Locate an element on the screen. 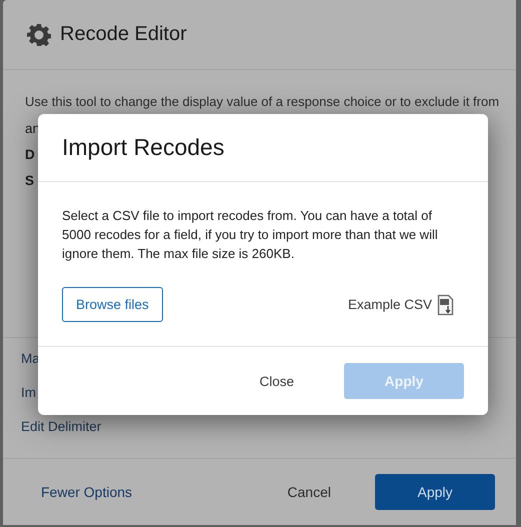  fewer-options-link: Fewer Options is located at coordinates (86, 492).